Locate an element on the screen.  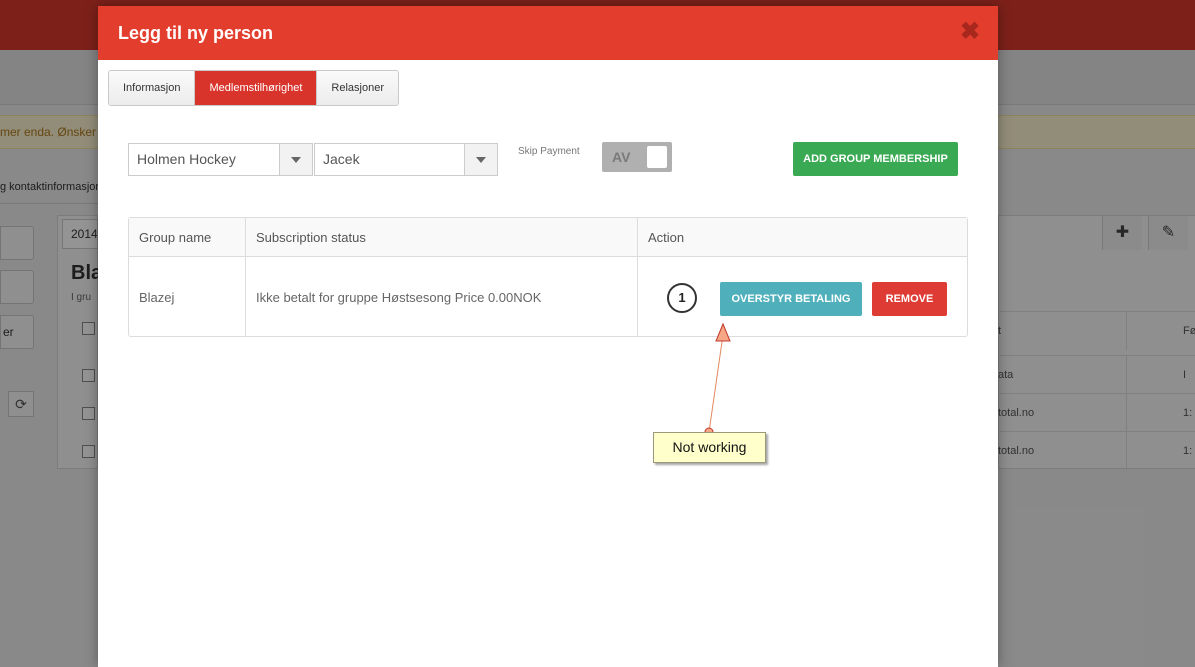
override-payment-button: OVERSTYR BETALING is located at coordinates (791, 299).